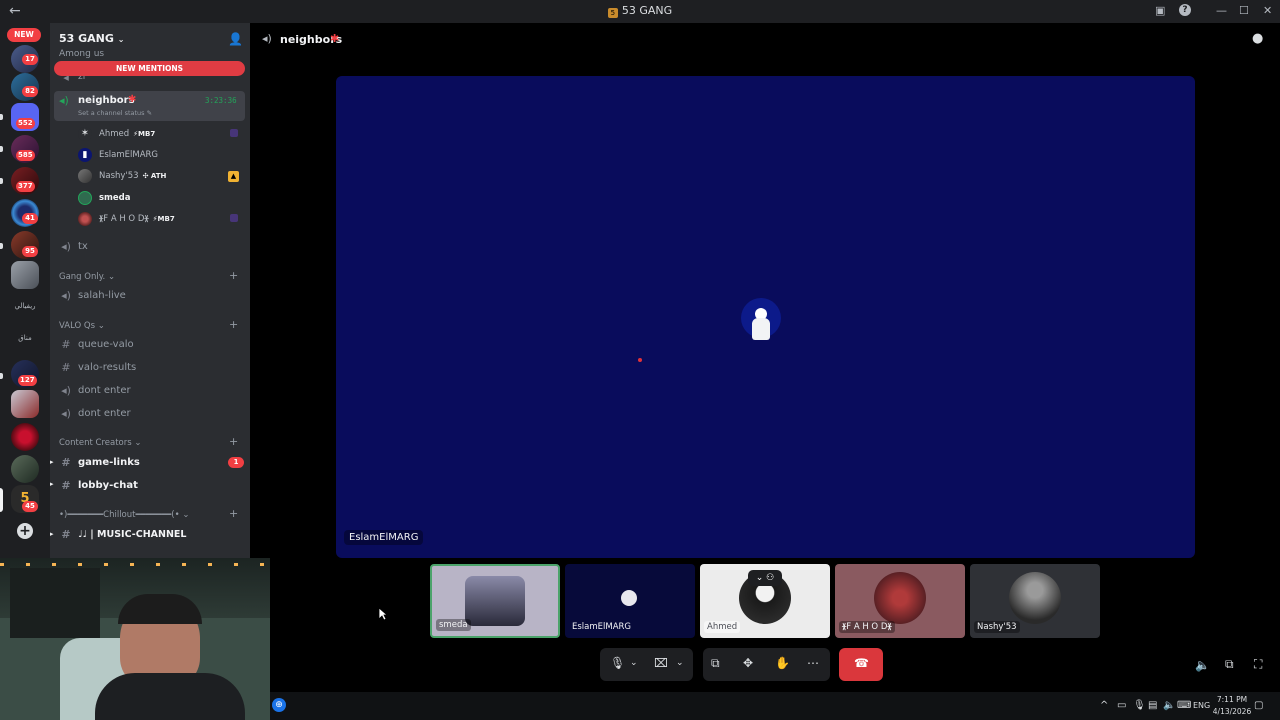  What do you see at coordinates (1258, 705) in the screenshot?
I see `notification-icon: ▢` at bounding box center [1258, 705].